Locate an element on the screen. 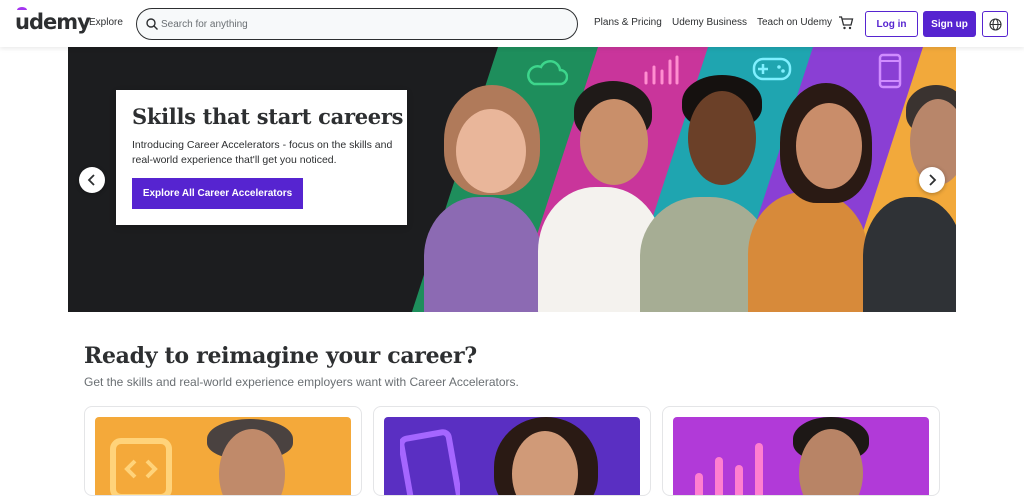 This screenshot has width=1024, height=496. chevron-left-icon is located at coordinates (91, 180).